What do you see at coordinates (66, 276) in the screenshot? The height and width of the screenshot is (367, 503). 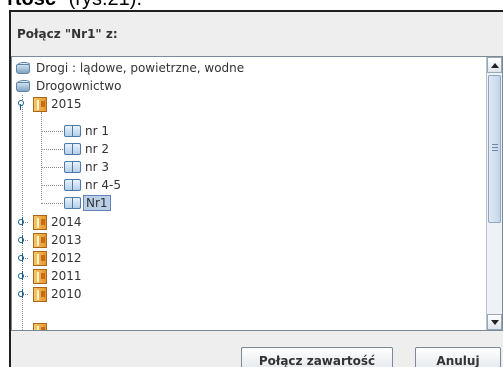 I see `tree-node-label: 2011` at bounding box center [66, 276].